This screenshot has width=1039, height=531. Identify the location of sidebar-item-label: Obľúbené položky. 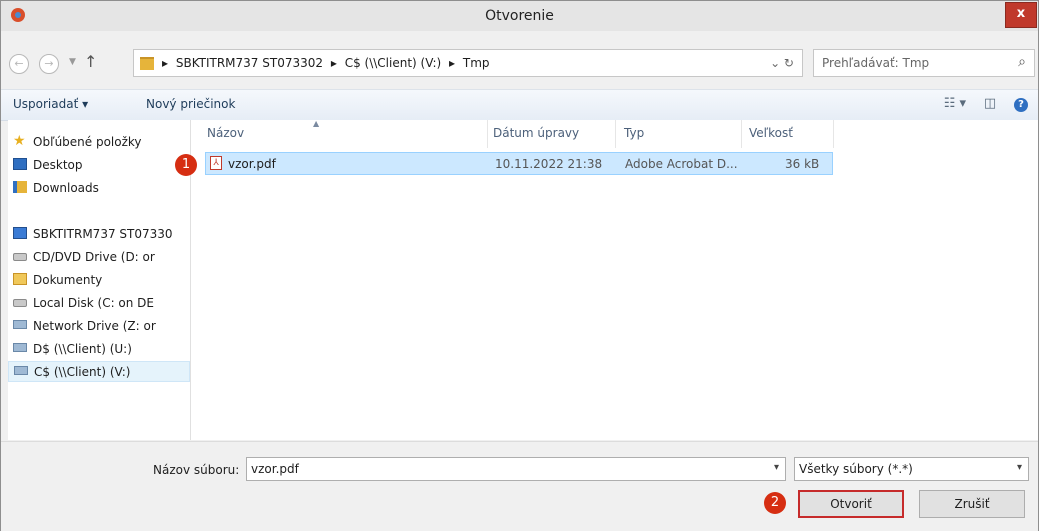
(87, 142).